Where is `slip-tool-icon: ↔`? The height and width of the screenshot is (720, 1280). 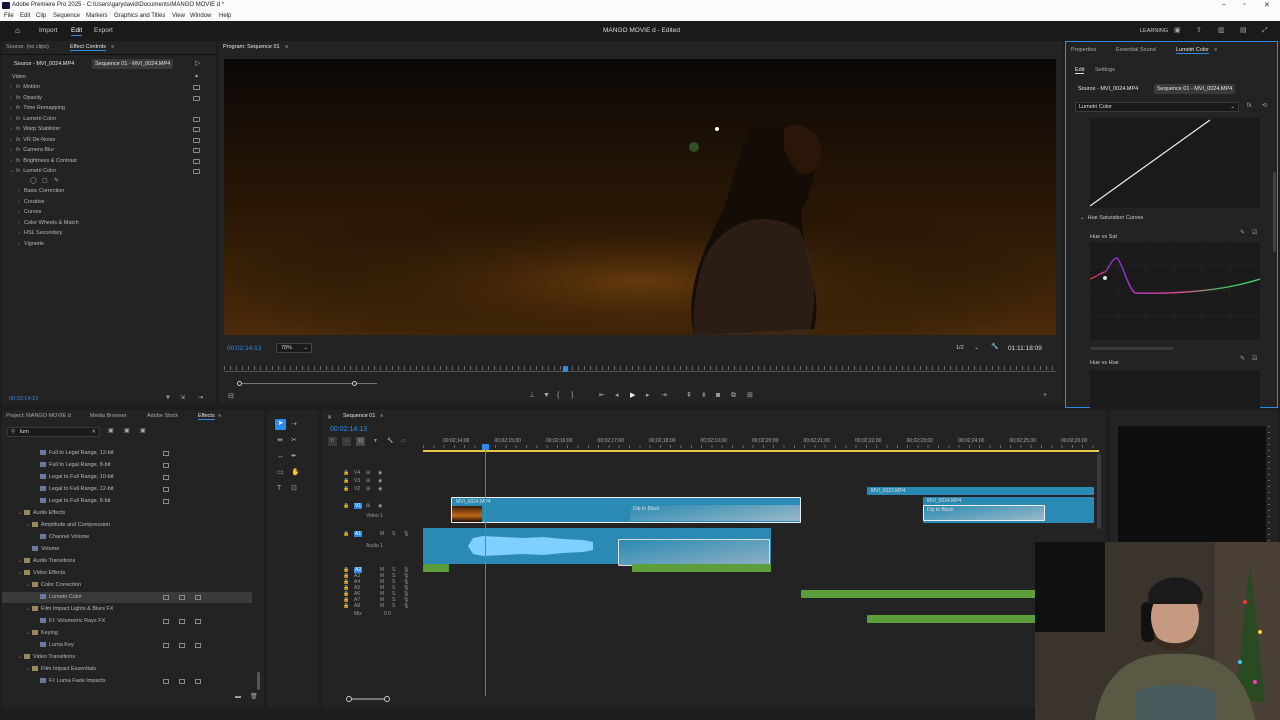 slip-tool-icon: ↔ is located at coordinates (280, 456).